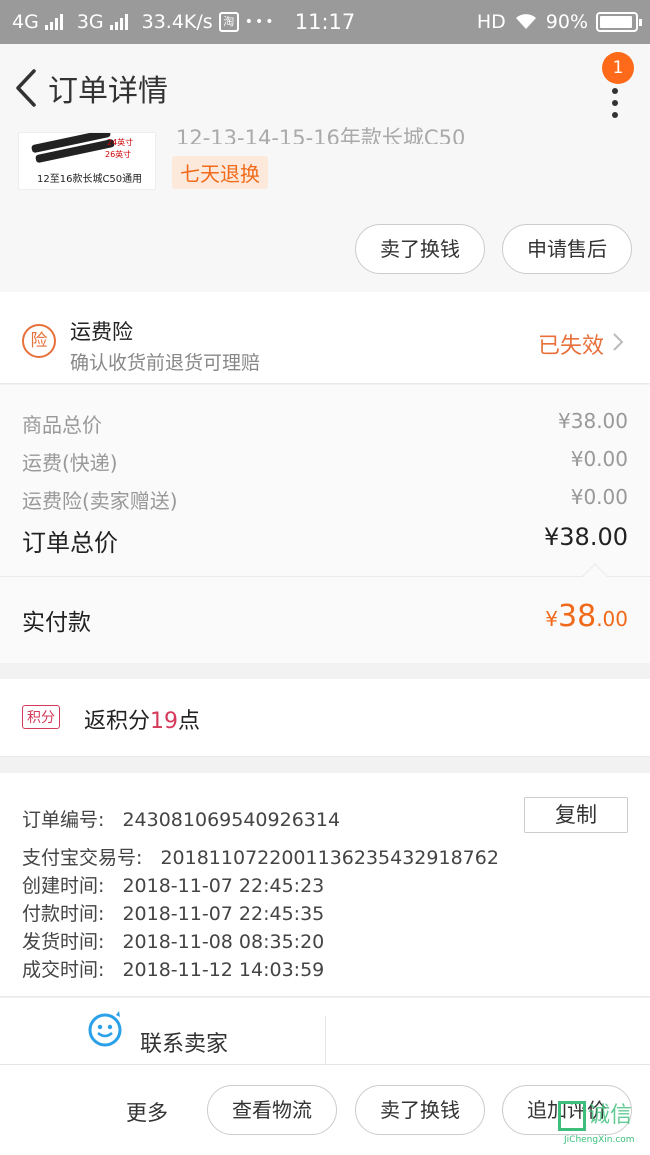 The image size is (650, 1155). Describe the element at coordinates (90, 22) in the screenshot. I see `network-type-2: 3G` at that location.